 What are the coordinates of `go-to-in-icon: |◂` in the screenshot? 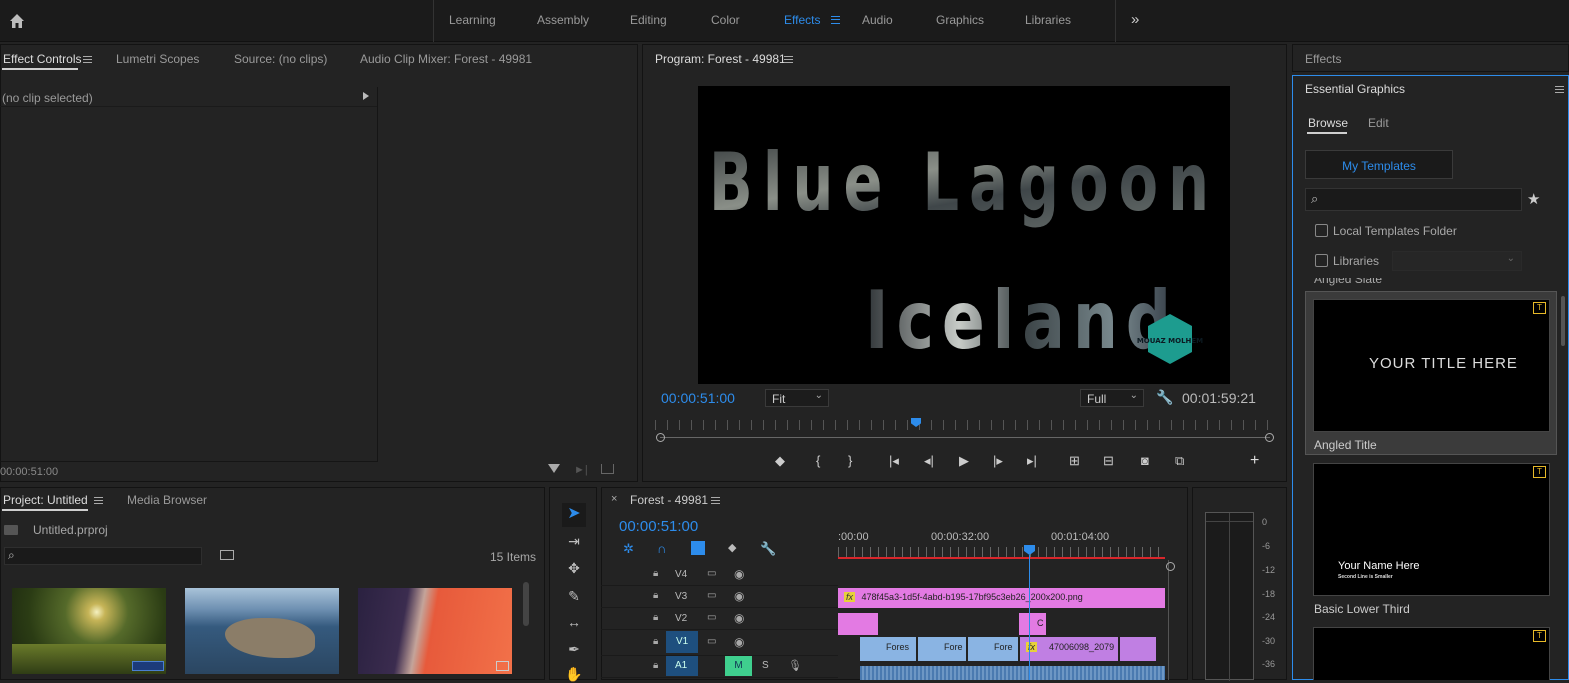 It's located at (894, 461).